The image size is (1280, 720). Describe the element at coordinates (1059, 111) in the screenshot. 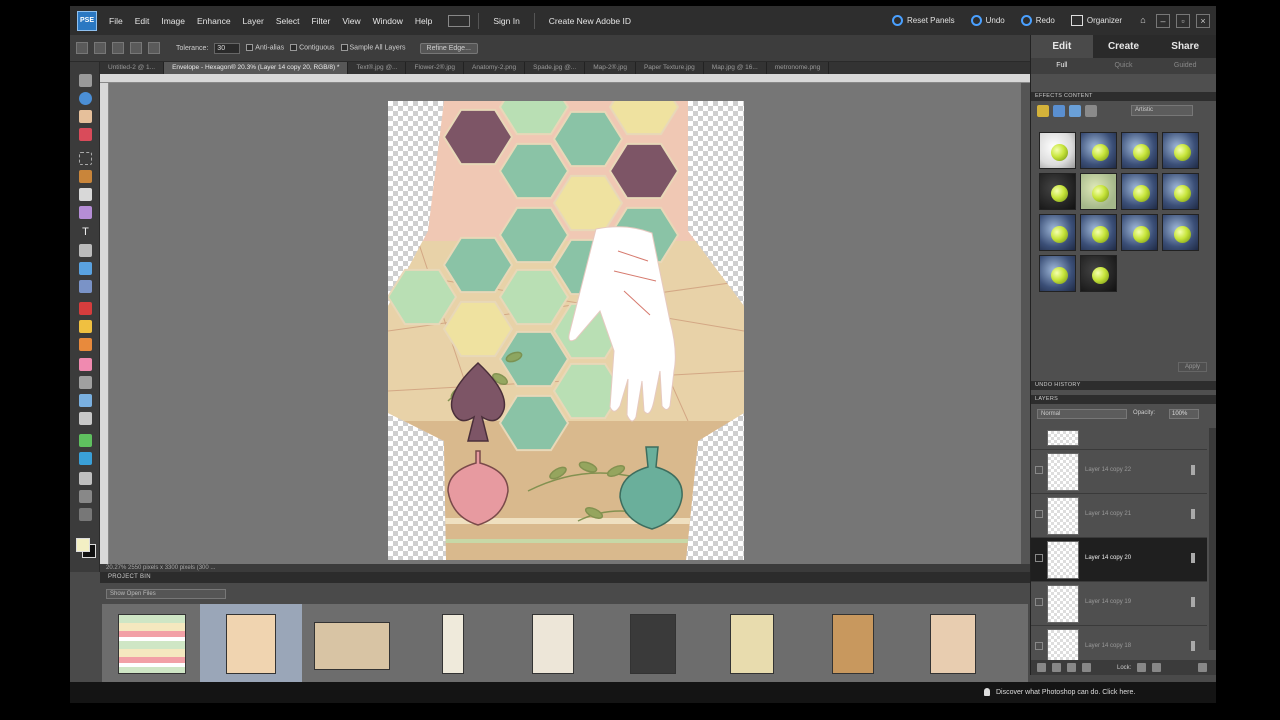

I see `layer-styles-icon` at that location.